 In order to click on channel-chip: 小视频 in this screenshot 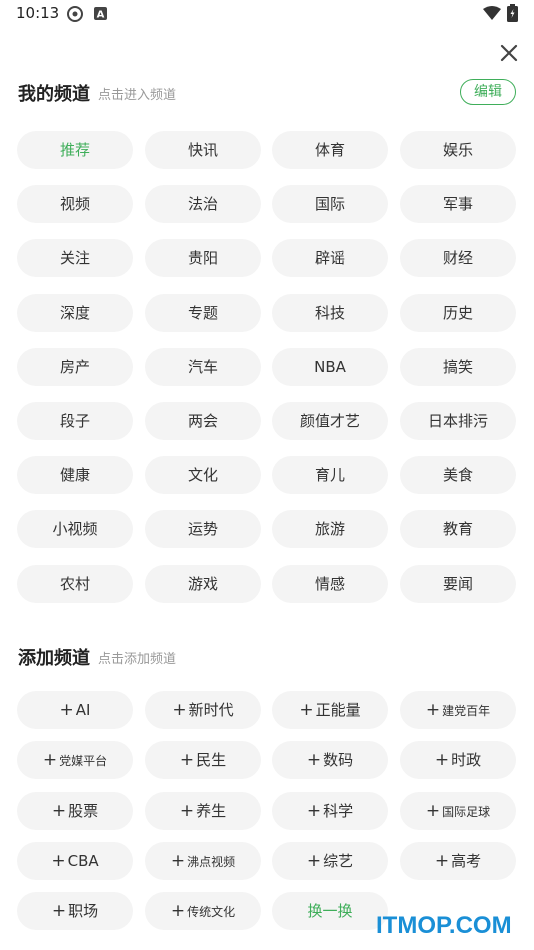, I will do `click(75, 529)`.